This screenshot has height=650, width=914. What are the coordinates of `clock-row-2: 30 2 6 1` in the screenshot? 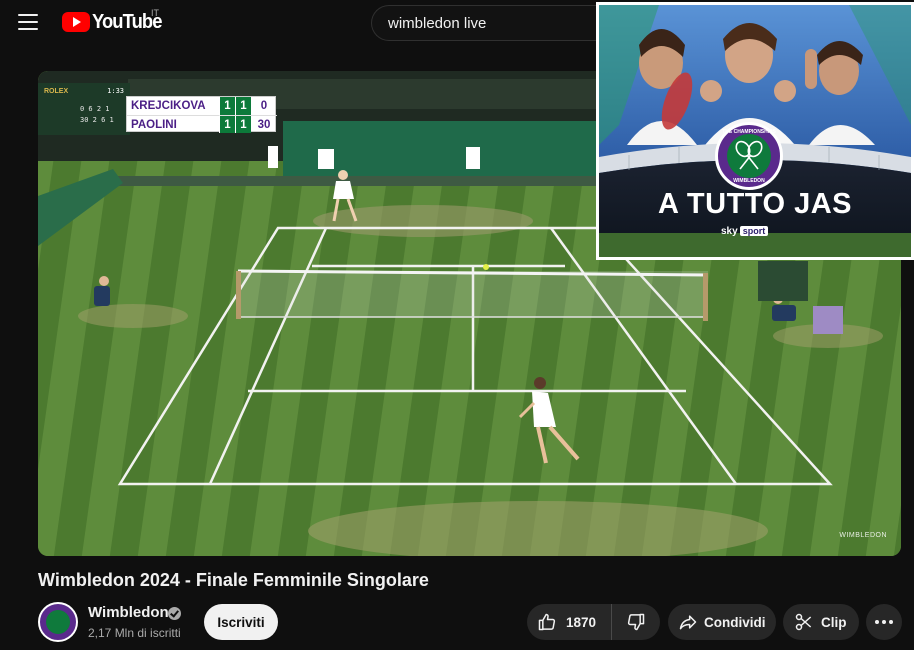 It's located at (97, 120).